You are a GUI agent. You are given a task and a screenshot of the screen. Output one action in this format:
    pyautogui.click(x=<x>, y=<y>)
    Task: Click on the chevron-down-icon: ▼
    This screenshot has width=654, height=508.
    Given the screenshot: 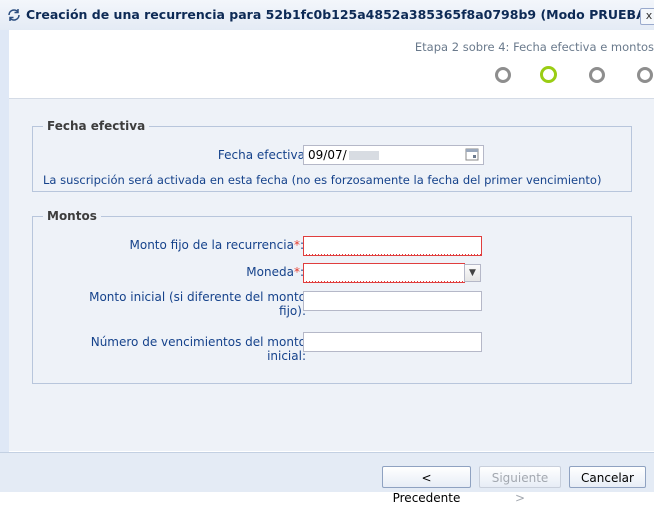 What is the action you would take?
    pyautogui.click(x=472, y=273)
    